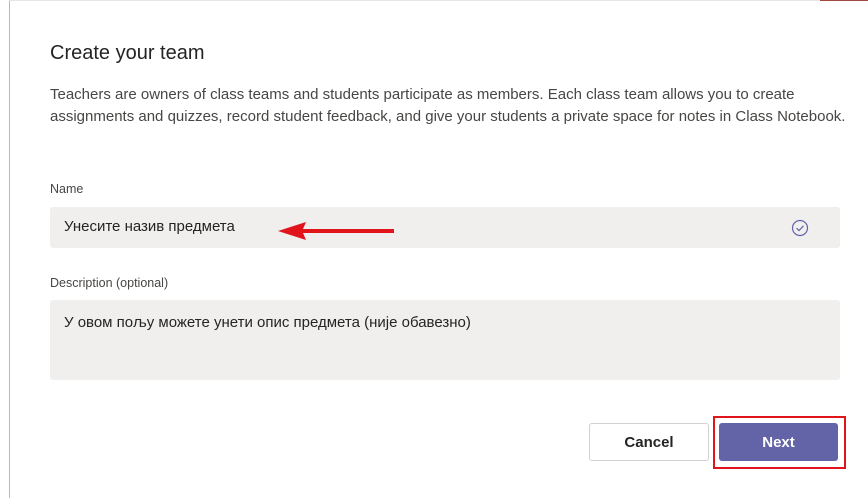 This screenshot has height=498, width=868. Describe the element at coordinates (445, 227) in the screenshot. I see `name-field: Унесите назив предмета` at that location.